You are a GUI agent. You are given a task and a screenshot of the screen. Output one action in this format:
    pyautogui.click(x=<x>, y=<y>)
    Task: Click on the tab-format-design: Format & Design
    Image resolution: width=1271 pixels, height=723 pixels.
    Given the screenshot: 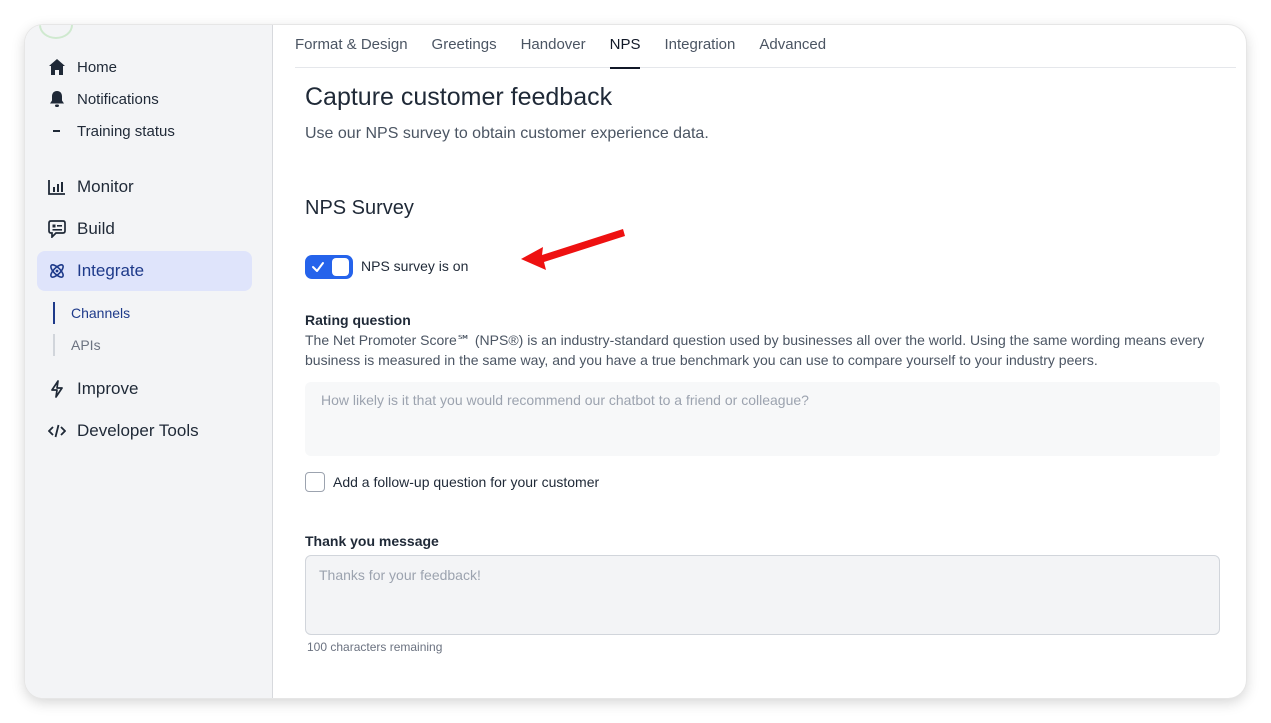 What is the action you would take?
    pyautogui.click(x=351, y=51)
    